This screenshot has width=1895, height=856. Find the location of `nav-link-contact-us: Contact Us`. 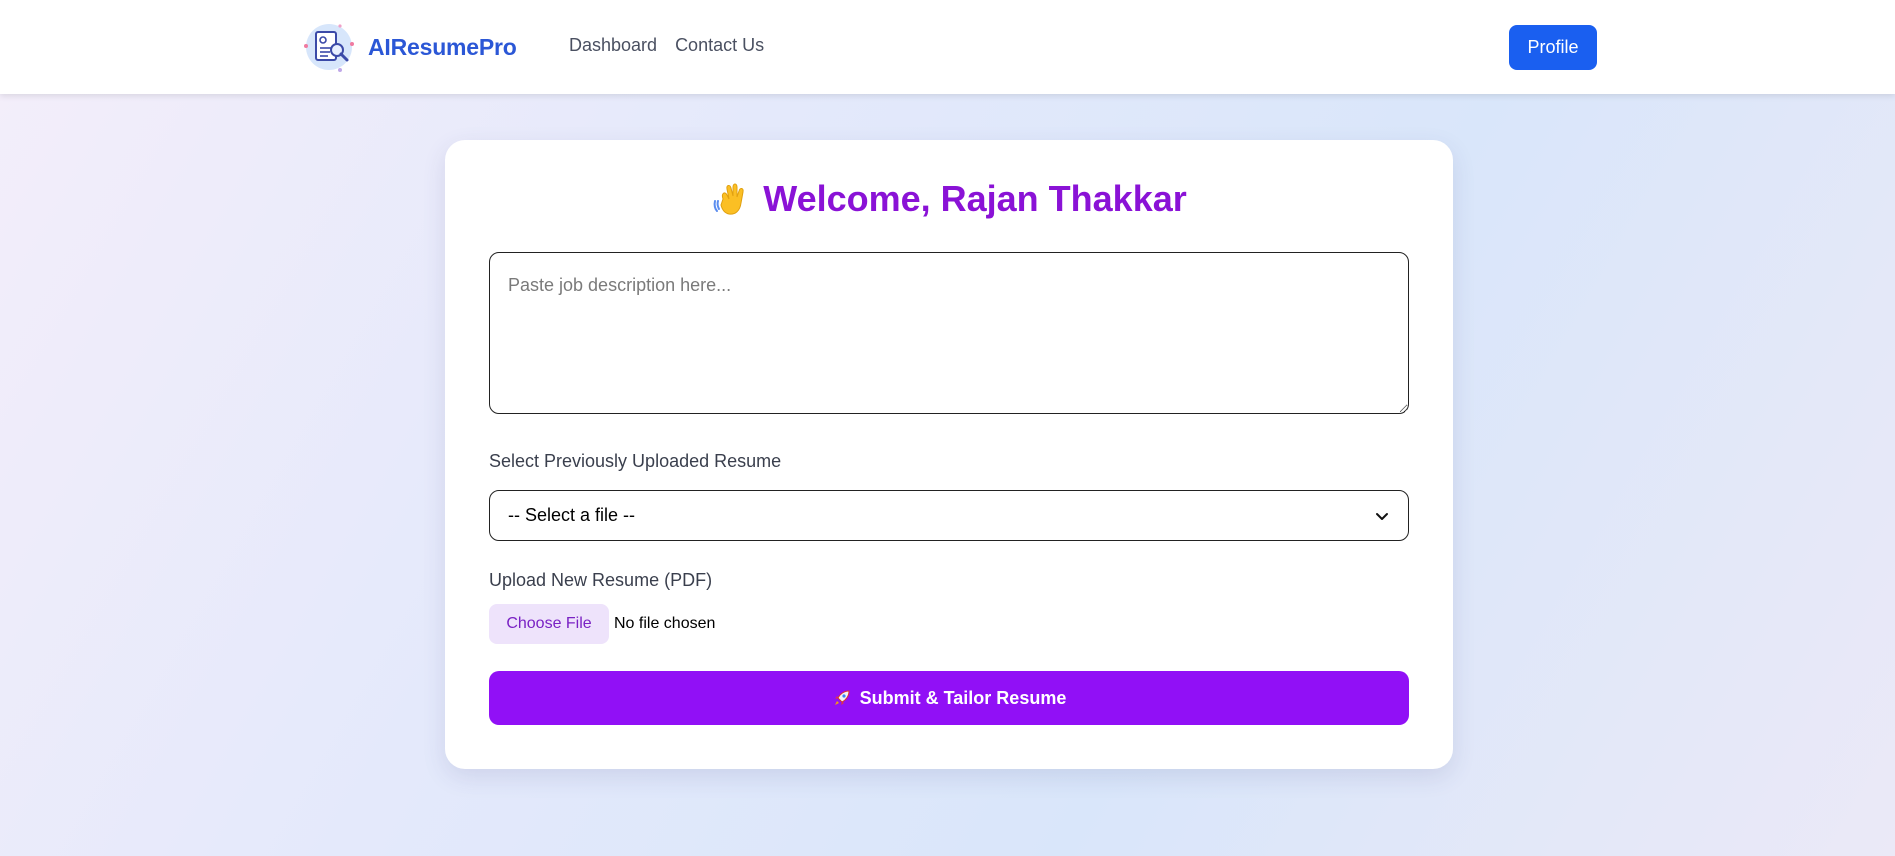

nav-link-contact-us: Contact Us is located at coordinates (719, 45).